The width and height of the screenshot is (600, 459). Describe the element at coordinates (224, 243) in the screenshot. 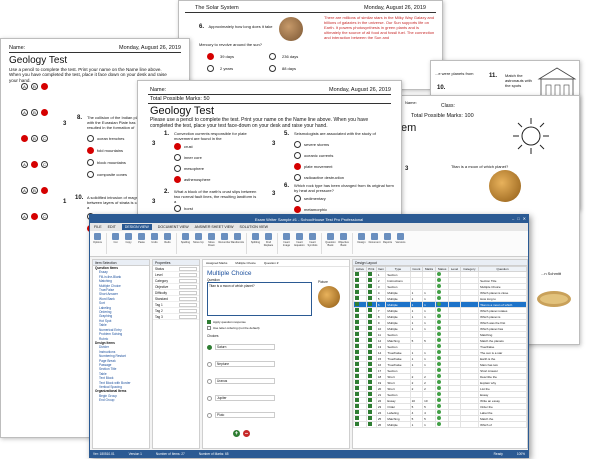

I see `ribbon-button: Renumber` at that location.